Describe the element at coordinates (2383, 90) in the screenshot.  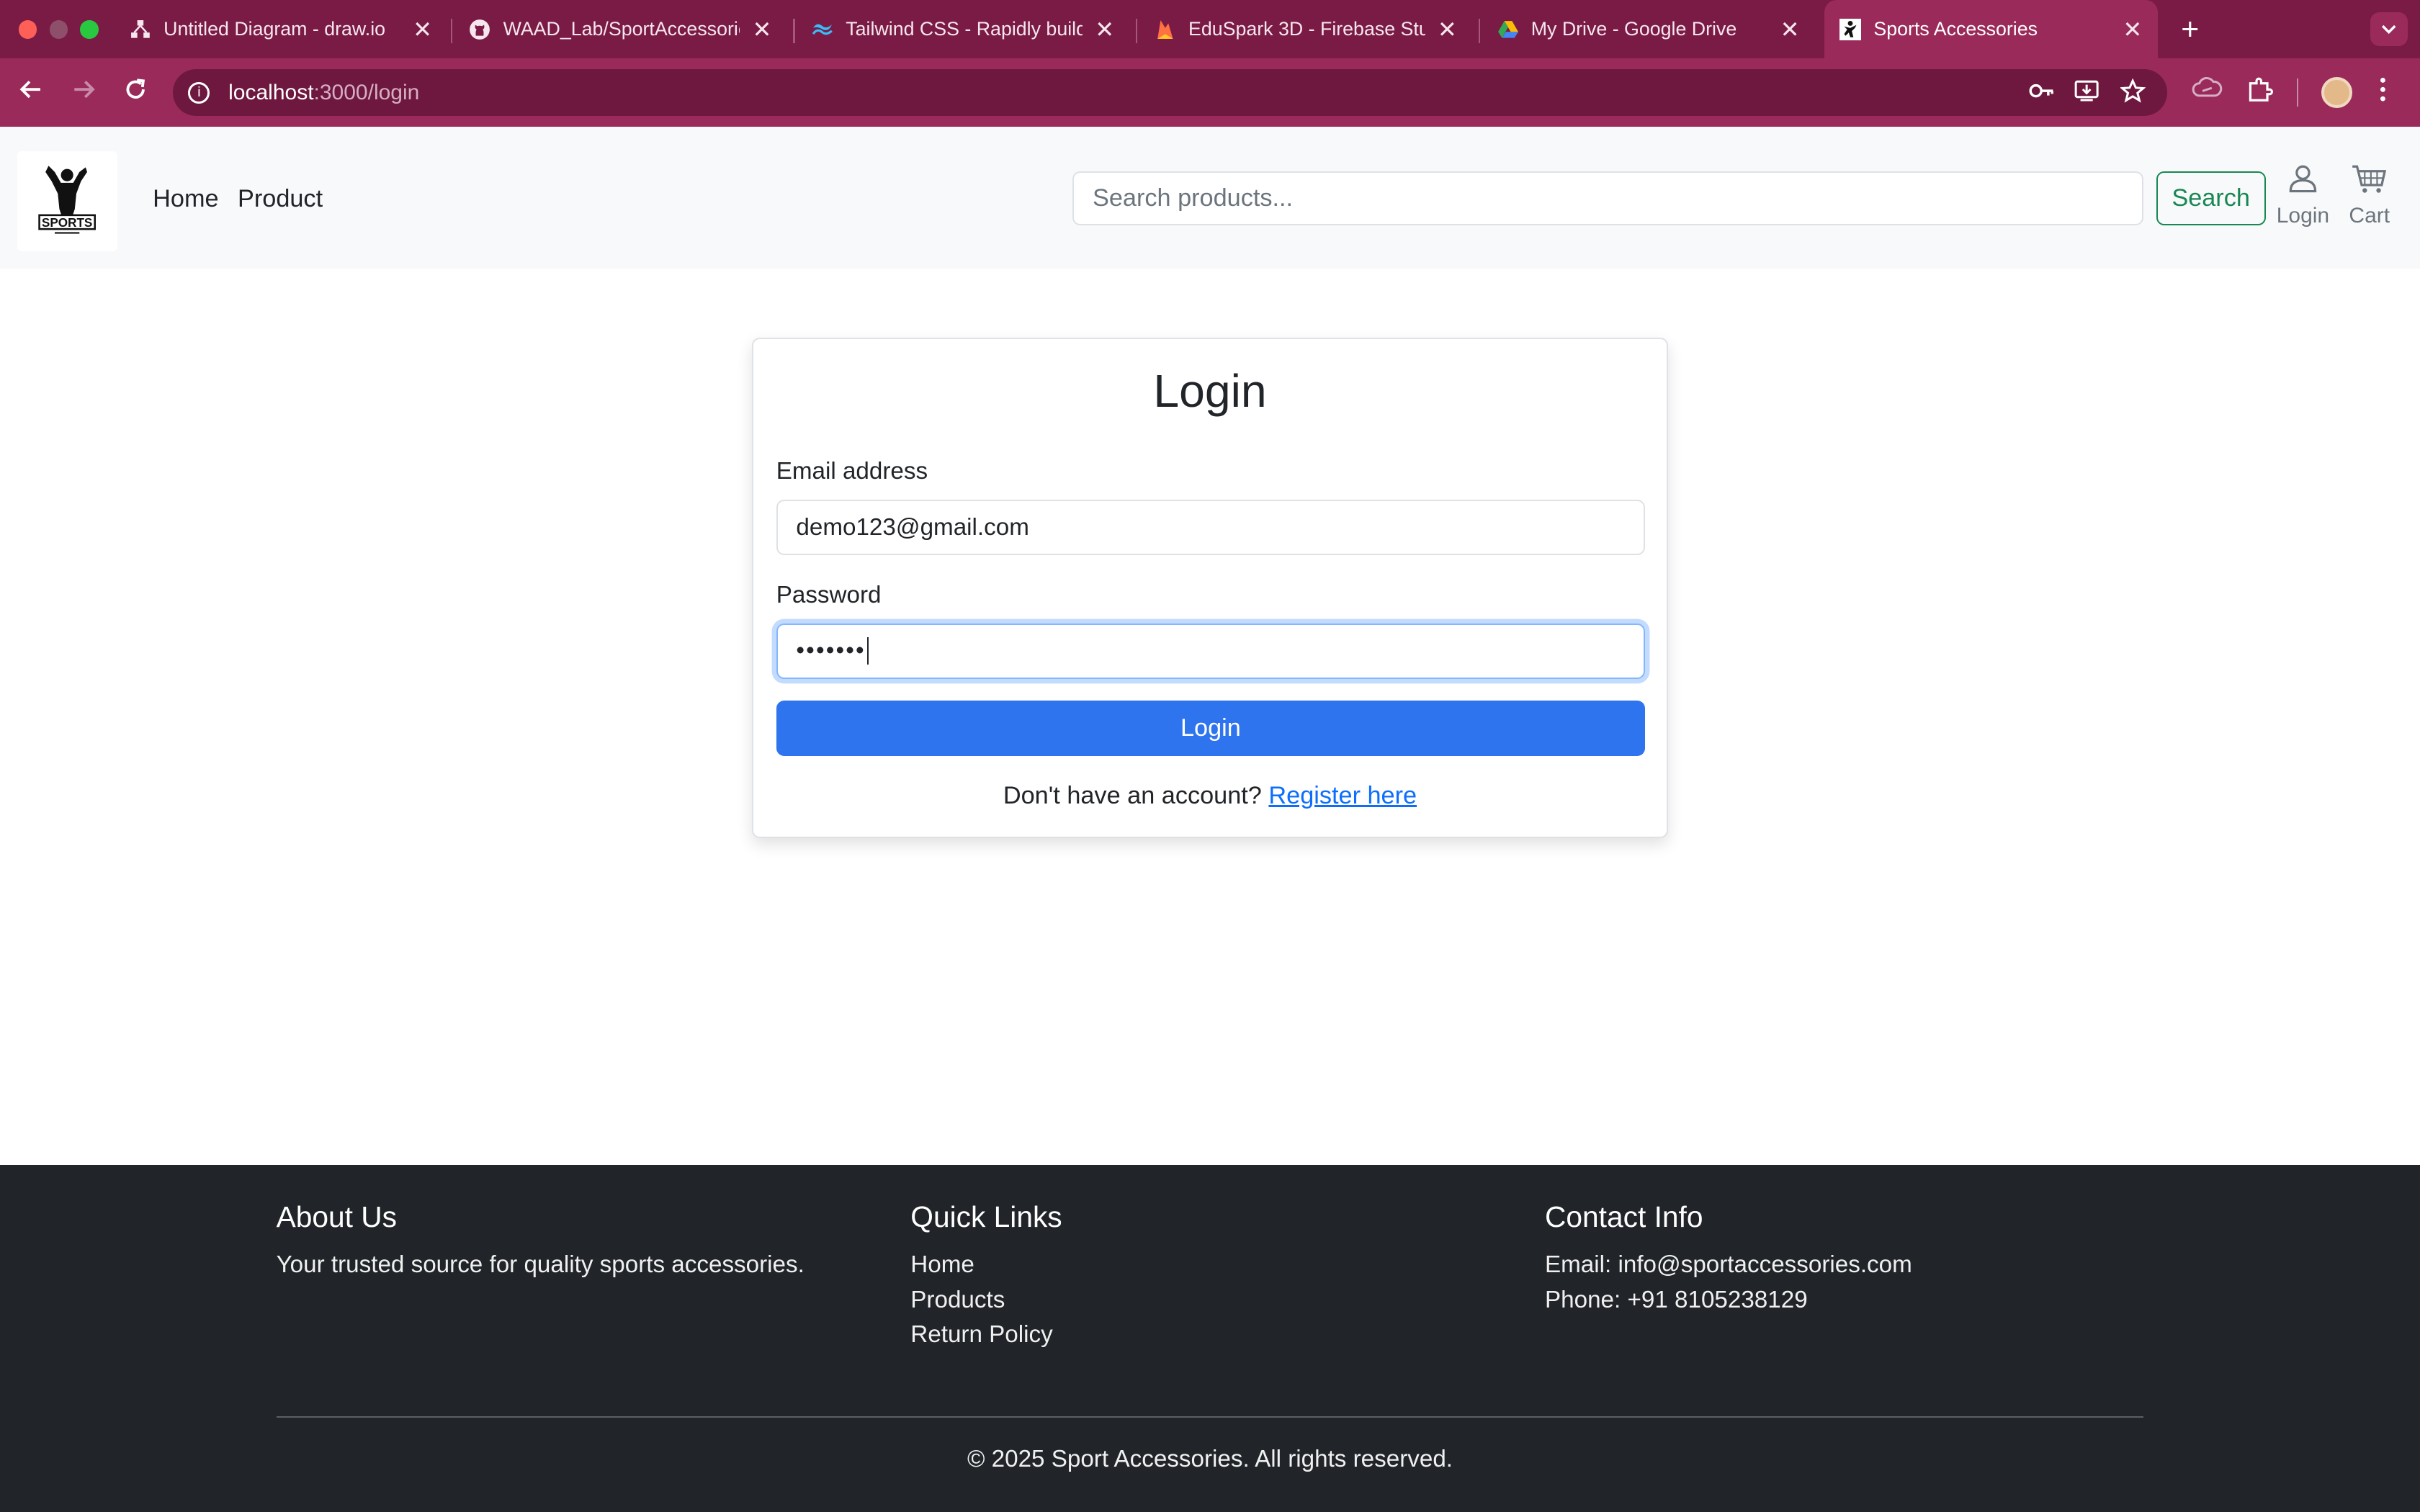
I see `browser-menu-icon` at that location.